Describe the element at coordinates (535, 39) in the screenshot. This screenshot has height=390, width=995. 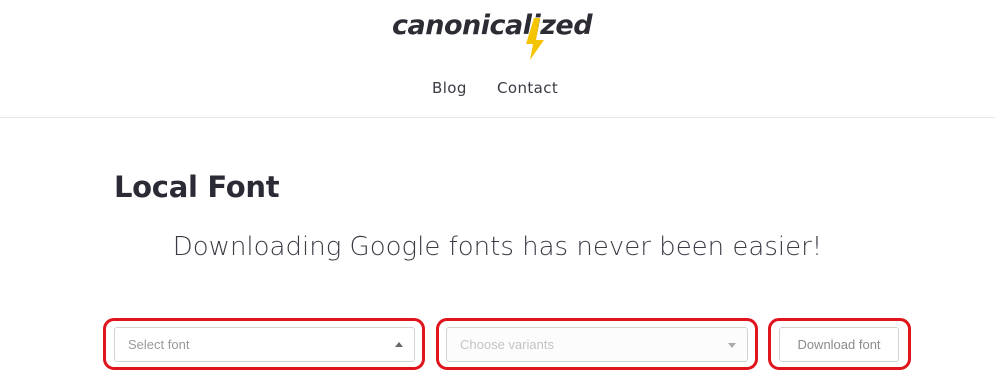
I see `lightning-bolt-icon` at that location.